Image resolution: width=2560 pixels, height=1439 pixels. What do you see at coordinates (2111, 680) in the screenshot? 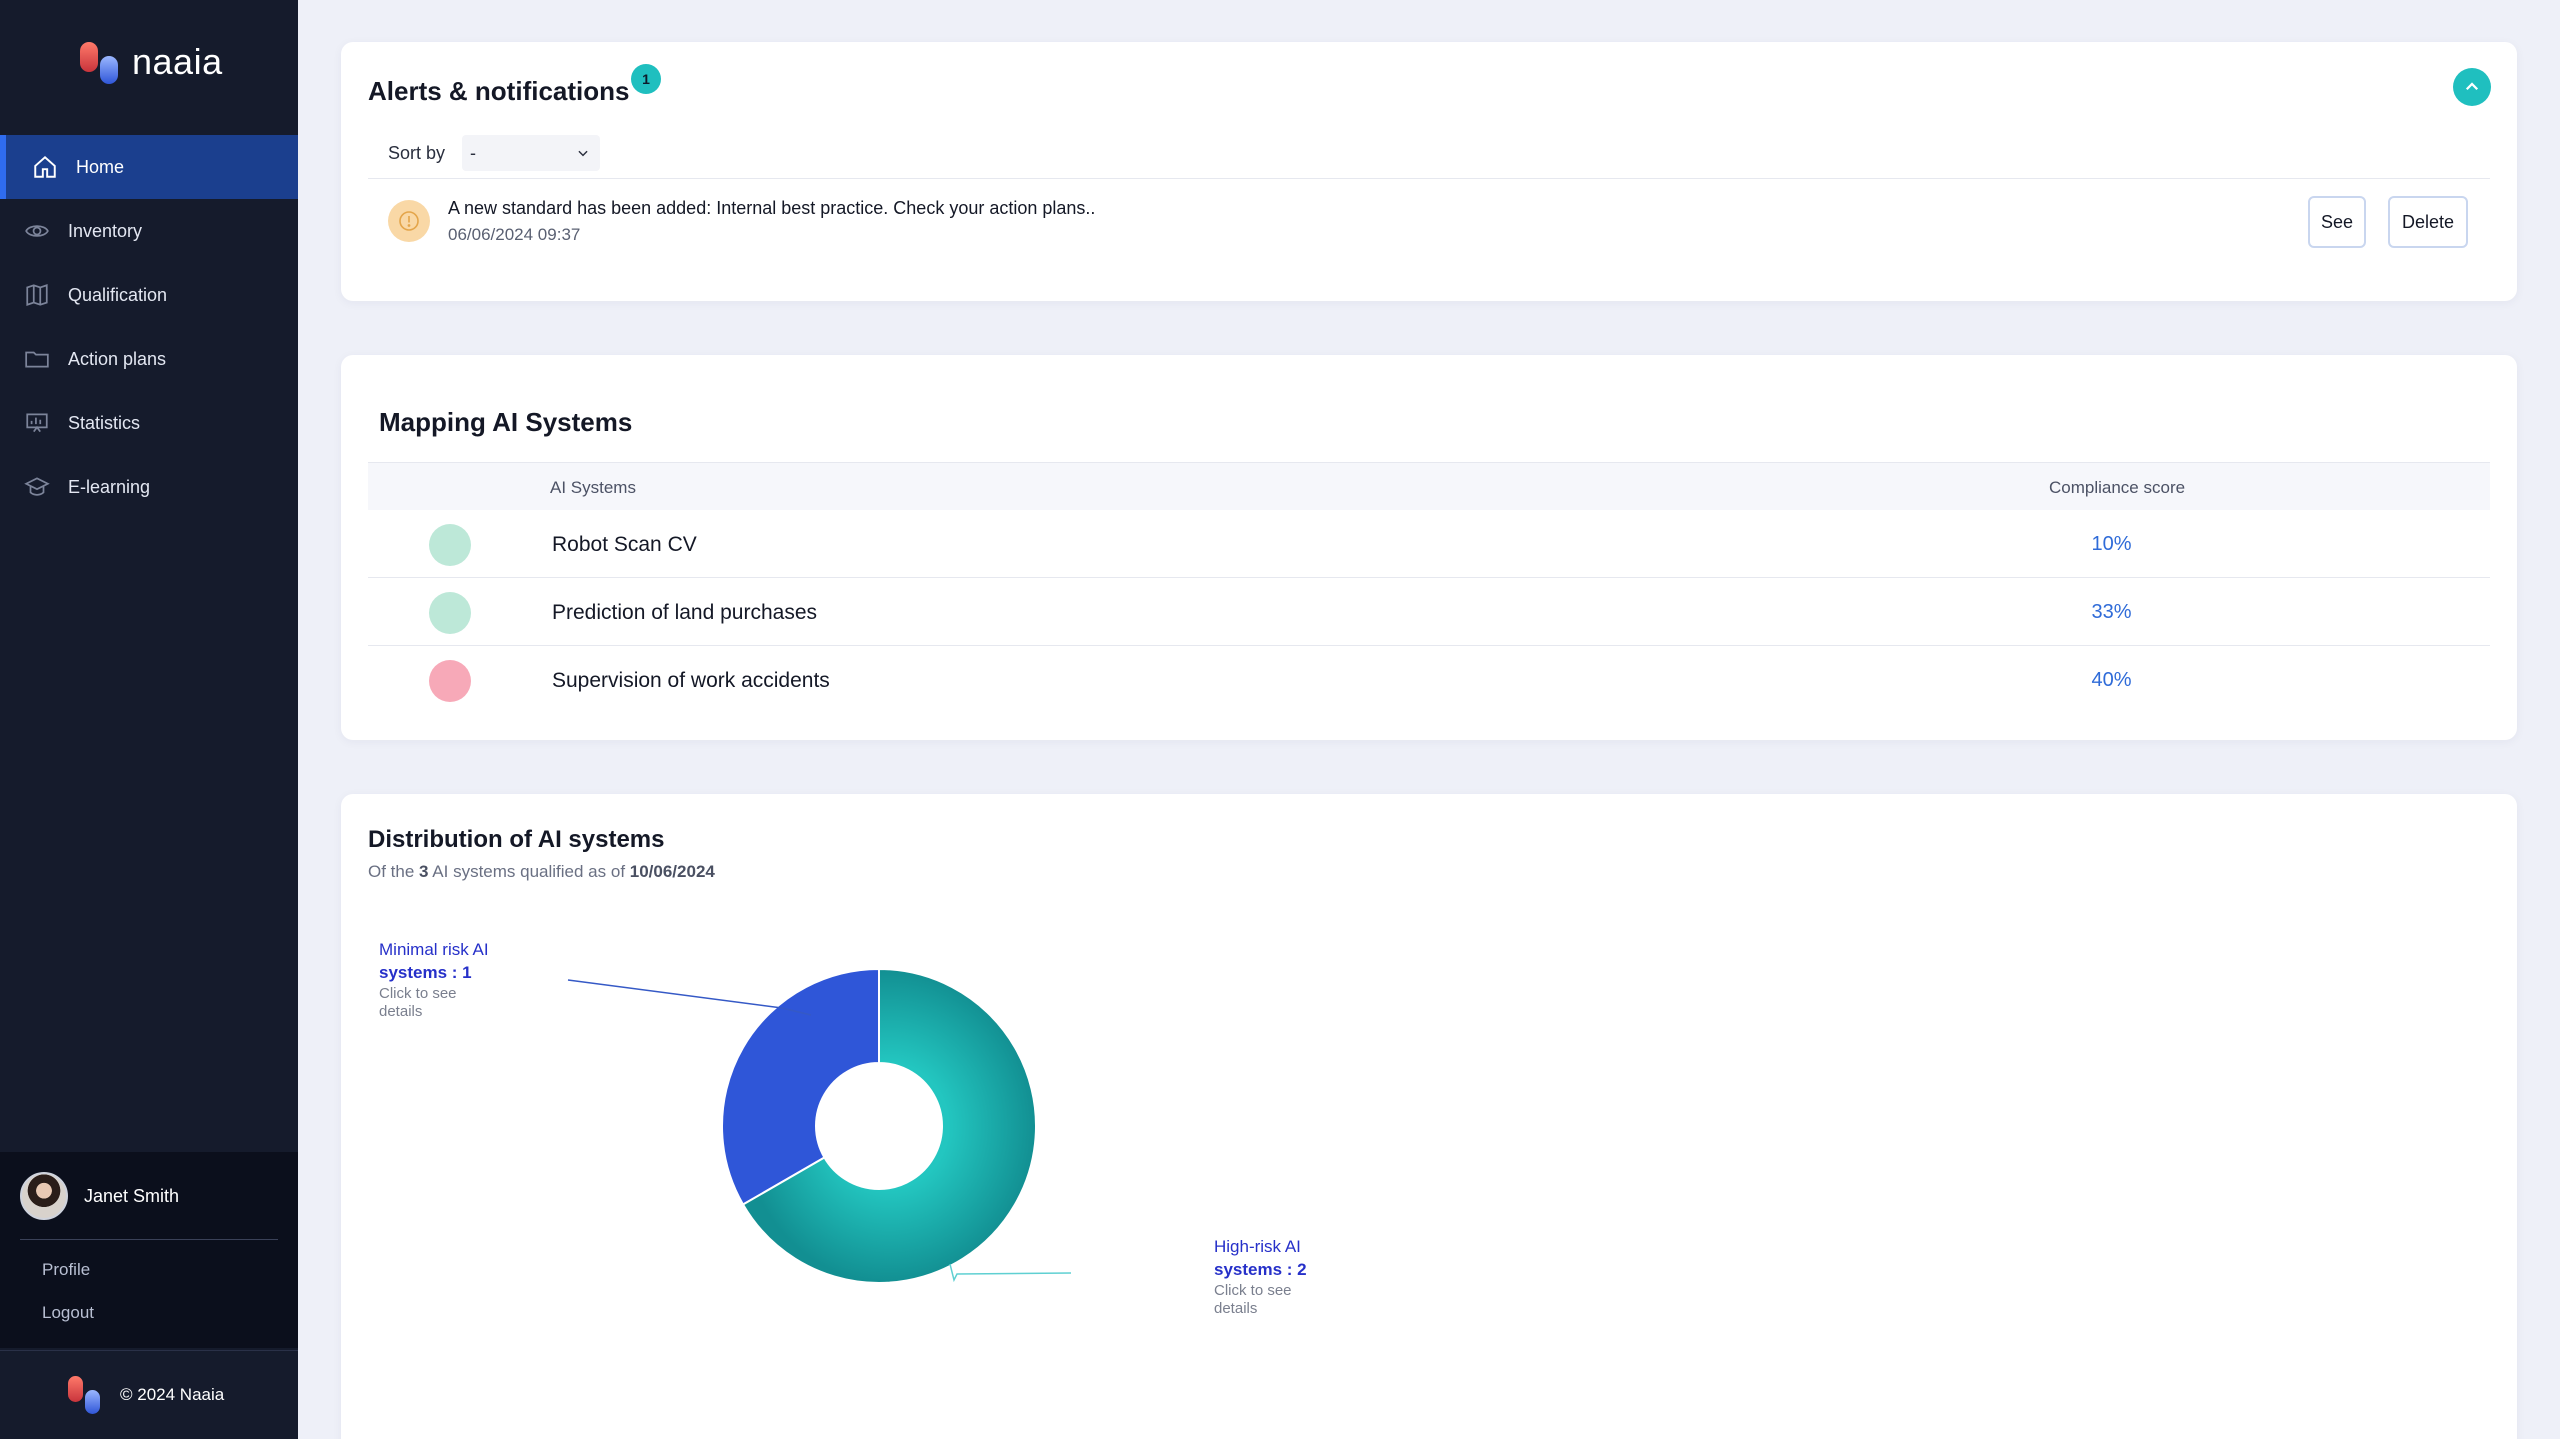
I see `compliance-score: 40%` at bounding box center [2111, 680].